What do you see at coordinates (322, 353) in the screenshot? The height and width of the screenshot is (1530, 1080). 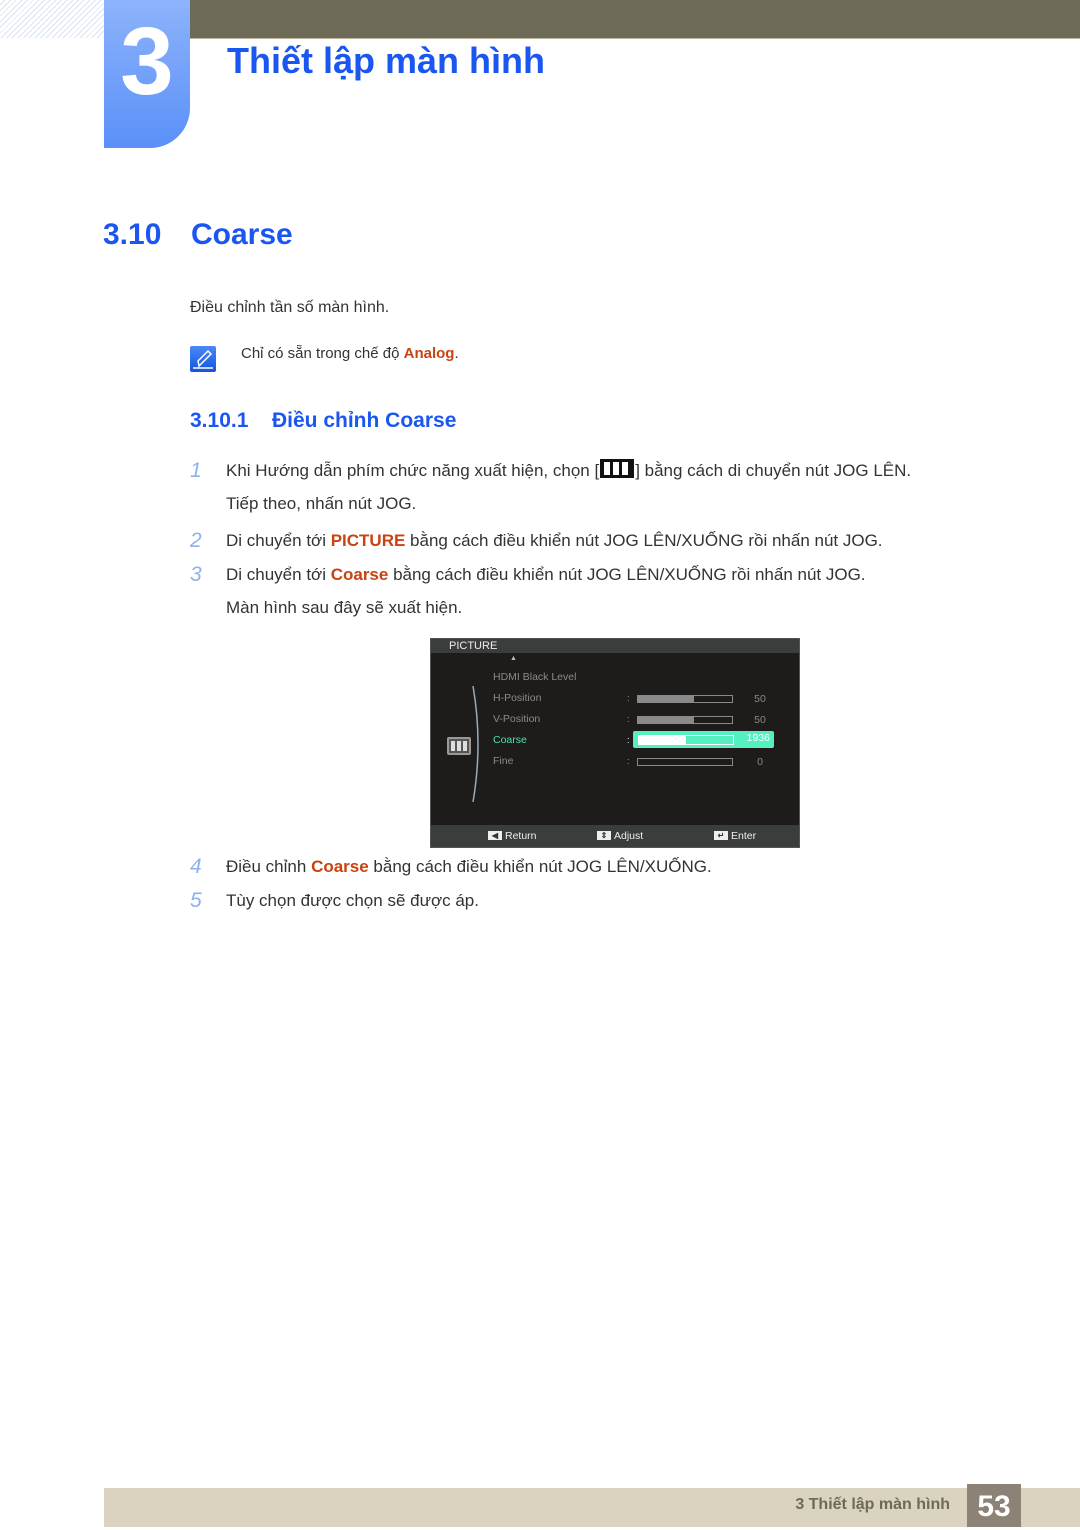 I see `note-prefix: Chỉ có sẵn trong chế độ` at bounding box center [322, 353].